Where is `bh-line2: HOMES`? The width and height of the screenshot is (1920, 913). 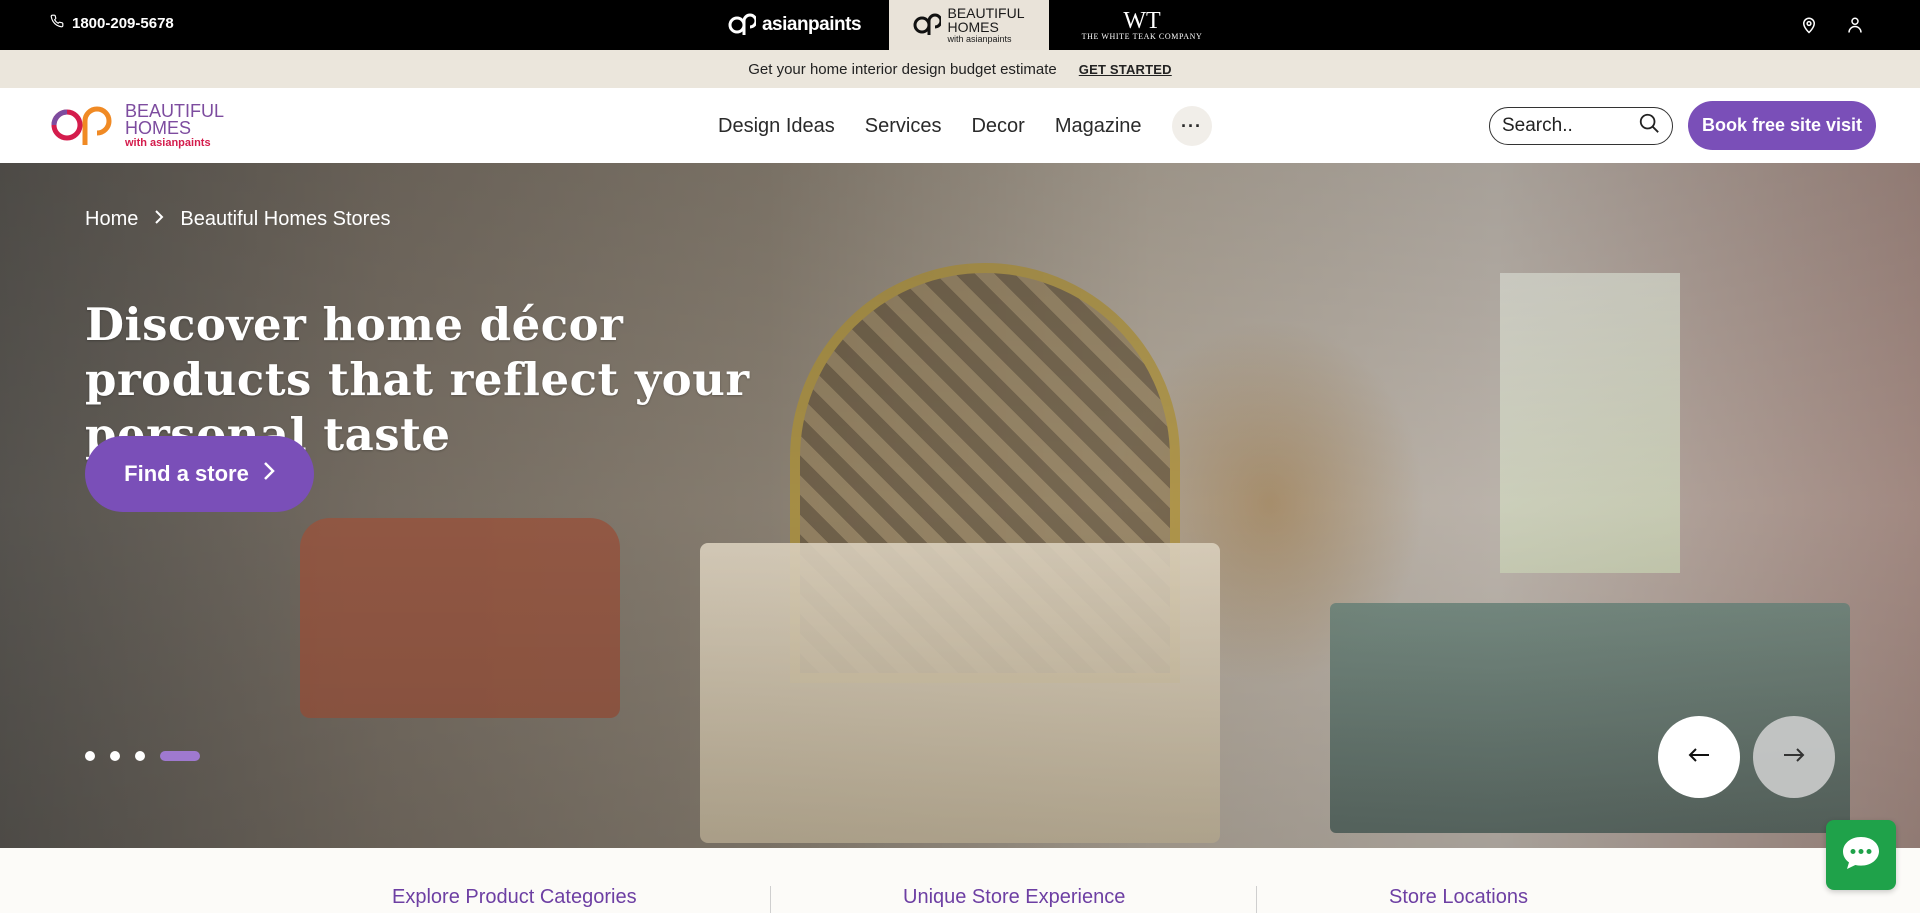 bh-line2: HOMES is located at coordinates (973, 26).